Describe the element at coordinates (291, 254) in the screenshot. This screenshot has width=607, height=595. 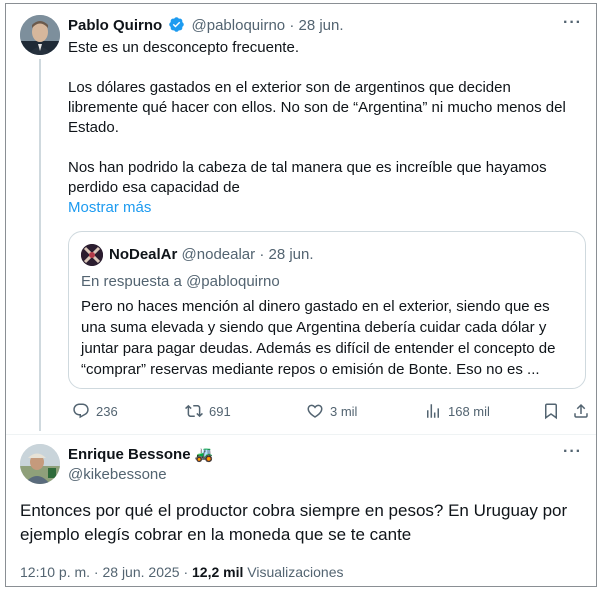
I see `quoted-tweet-date: 28 jun.` at that location.